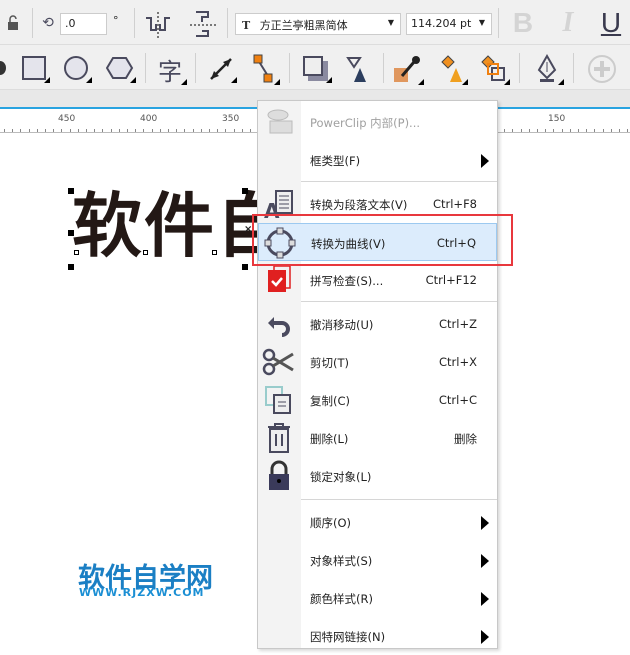 The image size is (630, 655). I want to click on menu-item: 顺序(O), so click(377, 522).